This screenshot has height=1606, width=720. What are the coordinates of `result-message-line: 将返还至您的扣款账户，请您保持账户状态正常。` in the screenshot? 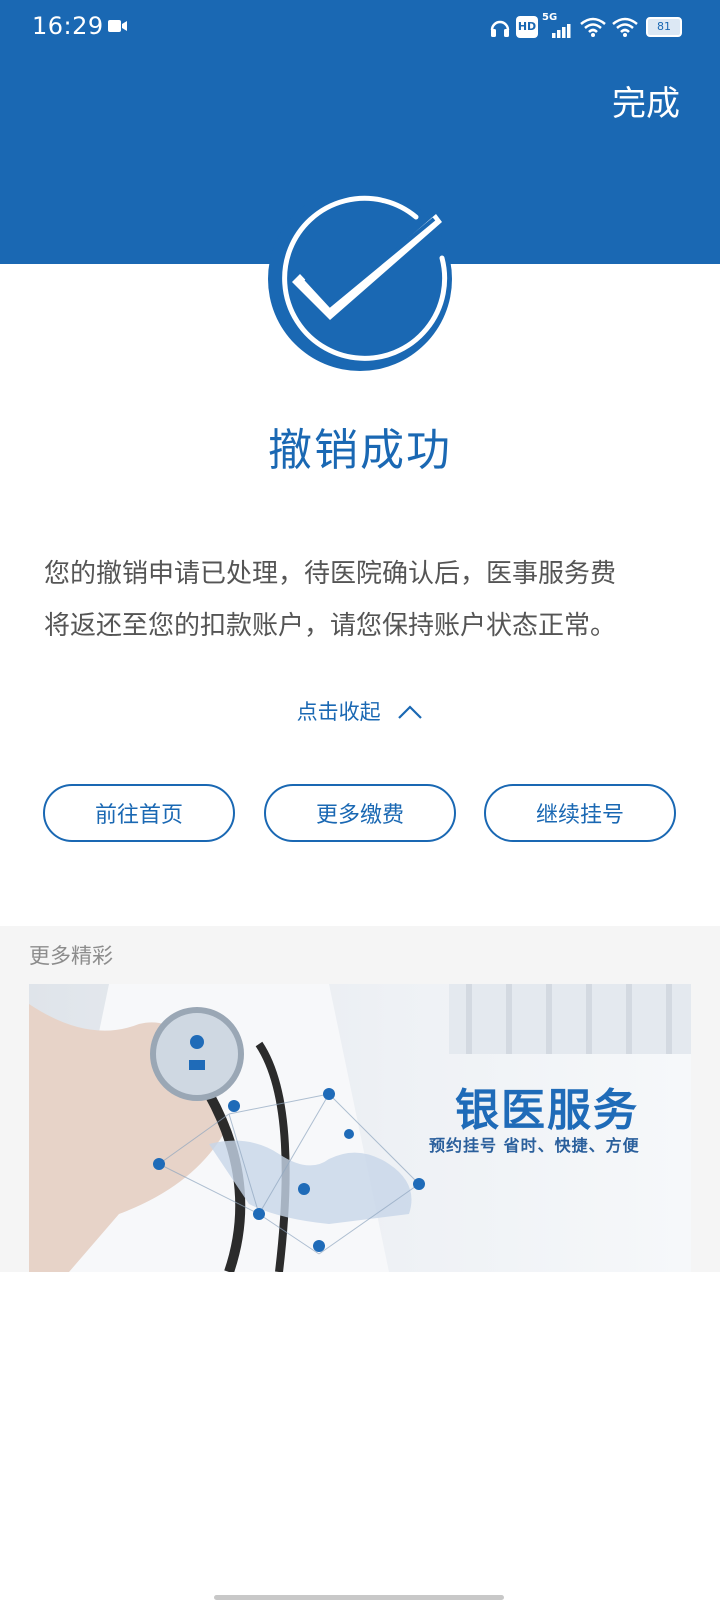 It's located at (330, 626).